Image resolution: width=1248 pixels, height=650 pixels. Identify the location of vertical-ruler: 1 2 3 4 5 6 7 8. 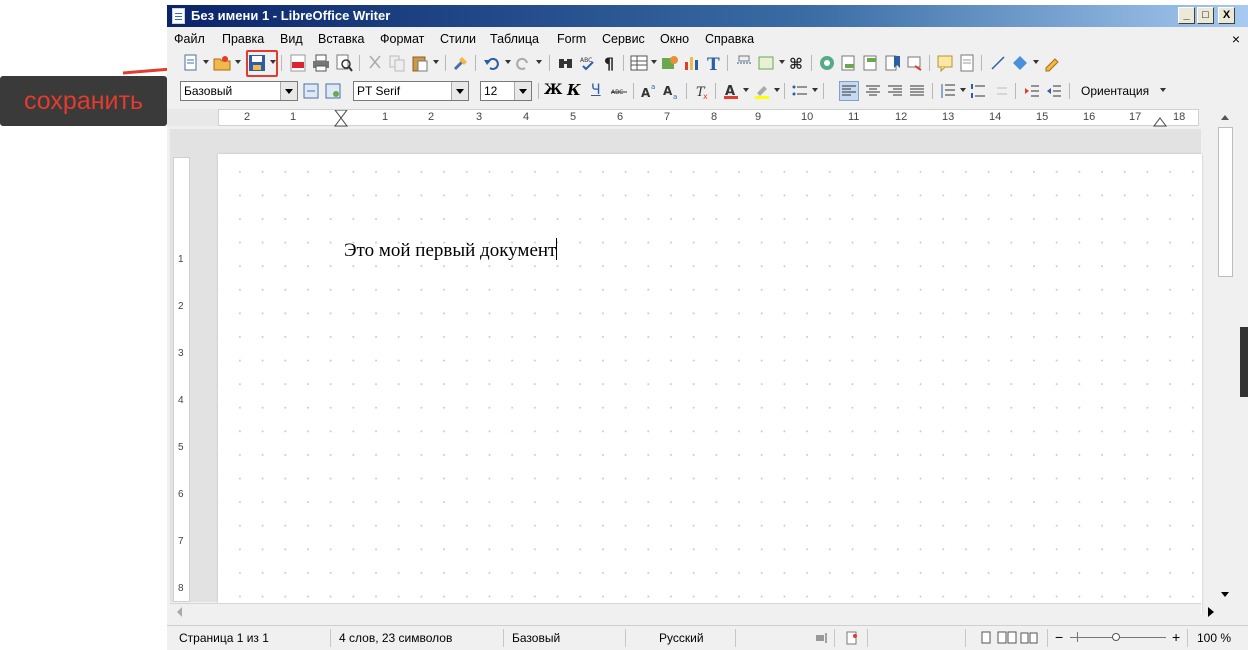
(181, 379).